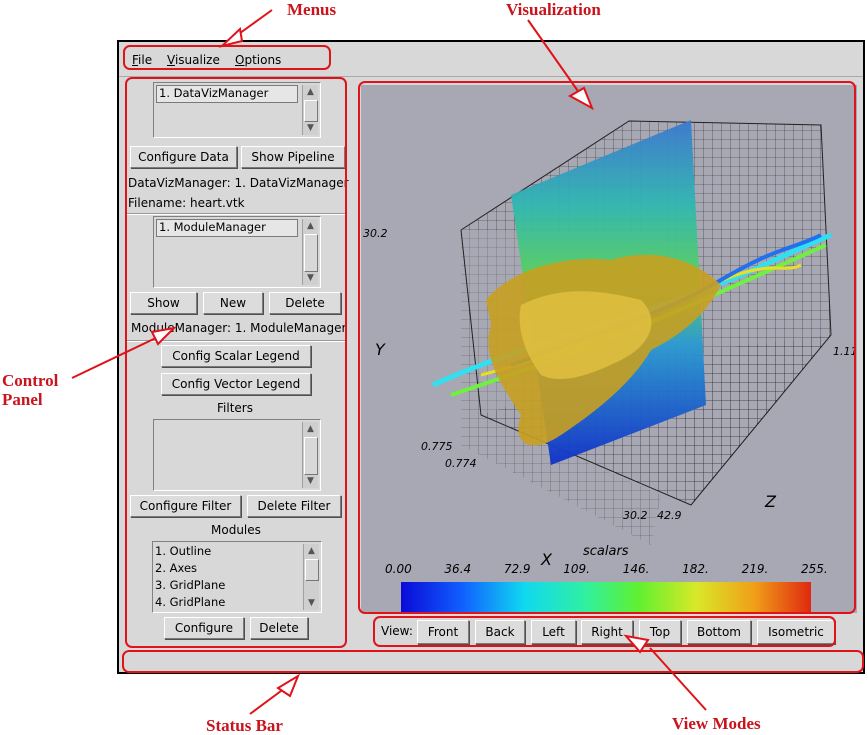 This screenshot has width=868, height=735. Describe the element at coordinates (491, 59) in the screenshot. I see `menubar: File Visualize Options` at that location.